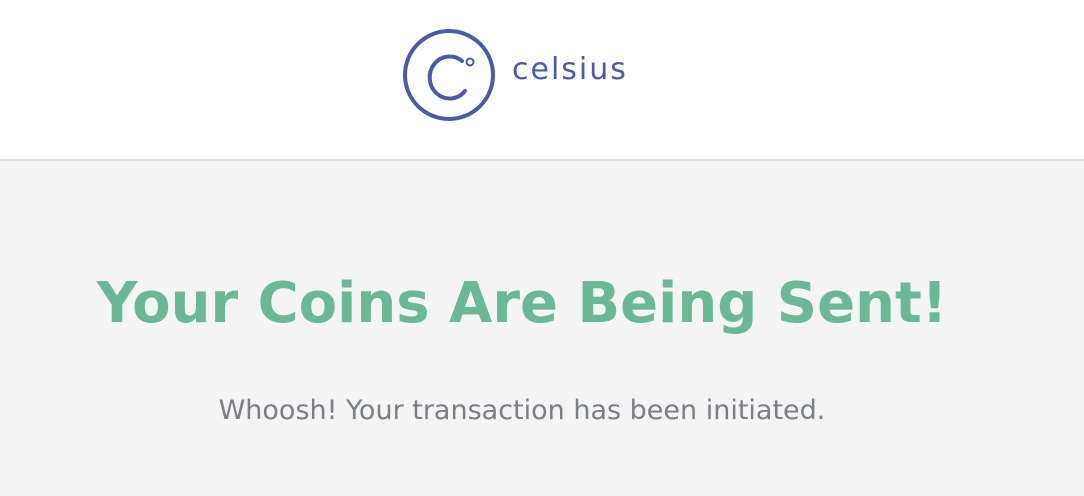 The height and width of the screenshot is (496, 1084). What do you see at coordinates (570, 69) in the screenshot?
I see `brand-name: celsius` at bounding box center [570, 69].